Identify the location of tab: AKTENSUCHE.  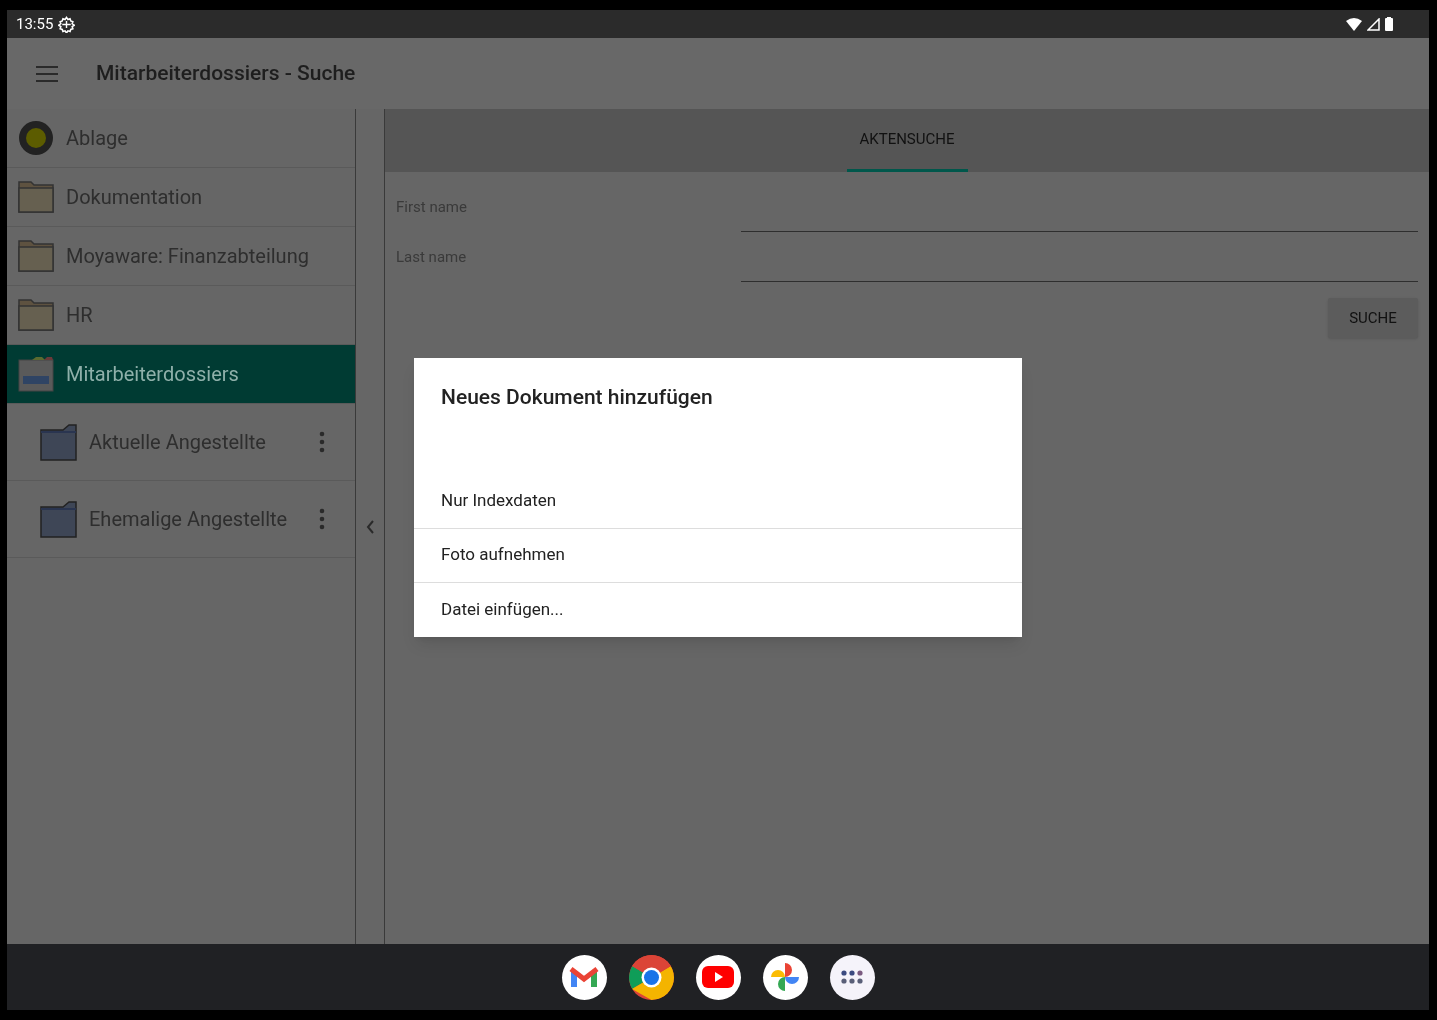
(907, 140).